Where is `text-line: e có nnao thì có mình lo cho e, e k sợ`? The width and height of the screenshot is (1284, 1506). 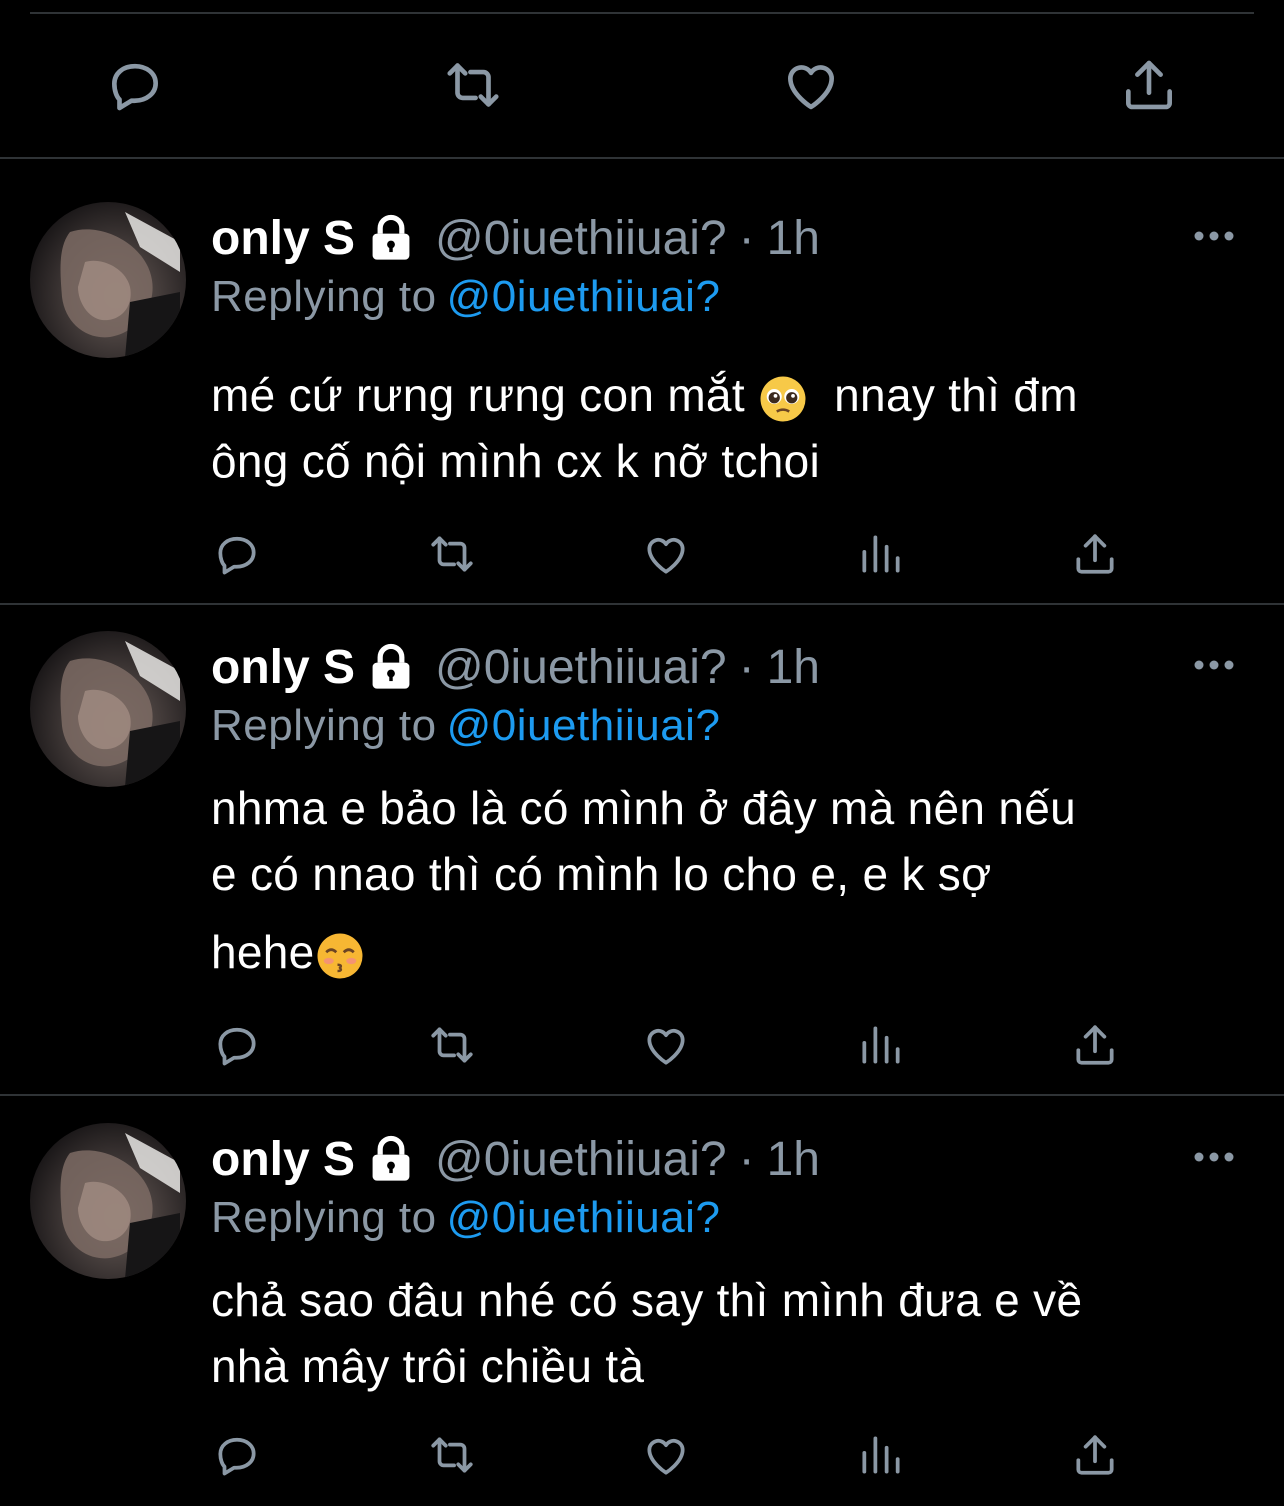
text-line: e có nnao thì có mình lo cho e, e k sợ is located at coordinates (601, 874).